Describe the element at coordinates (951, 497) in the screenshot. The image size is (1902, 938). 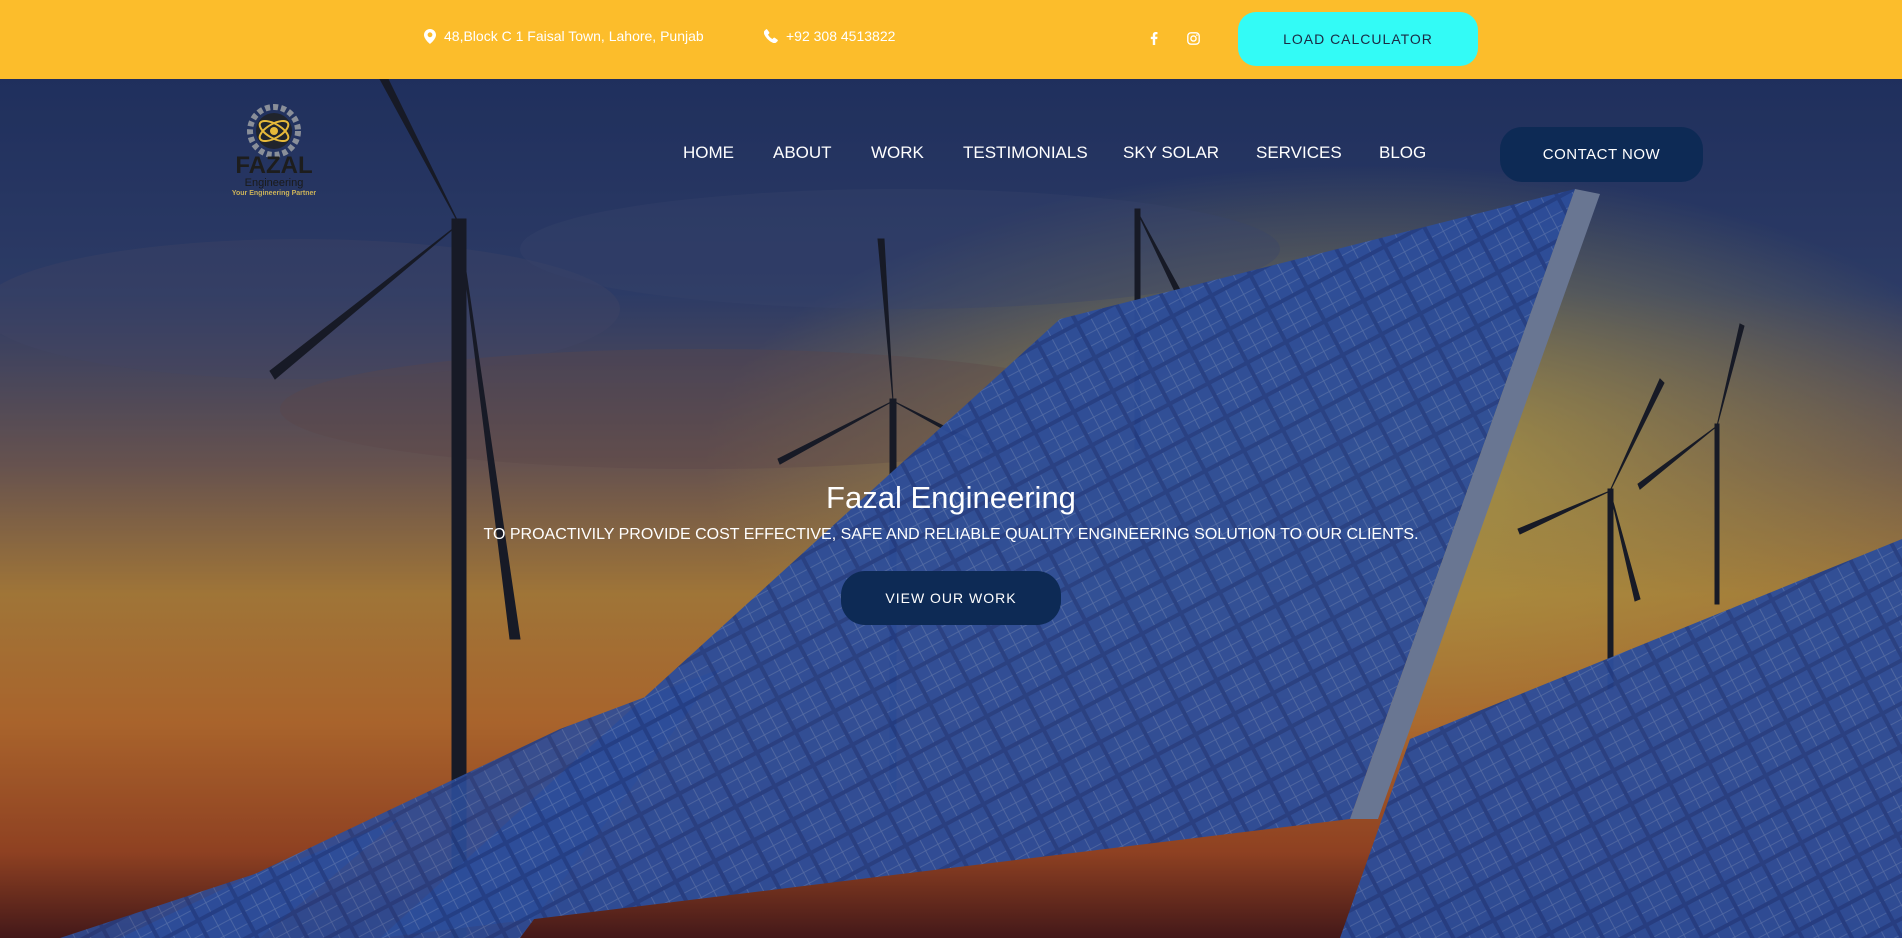
I see `hero-title: Fazal Engineering` at that location.